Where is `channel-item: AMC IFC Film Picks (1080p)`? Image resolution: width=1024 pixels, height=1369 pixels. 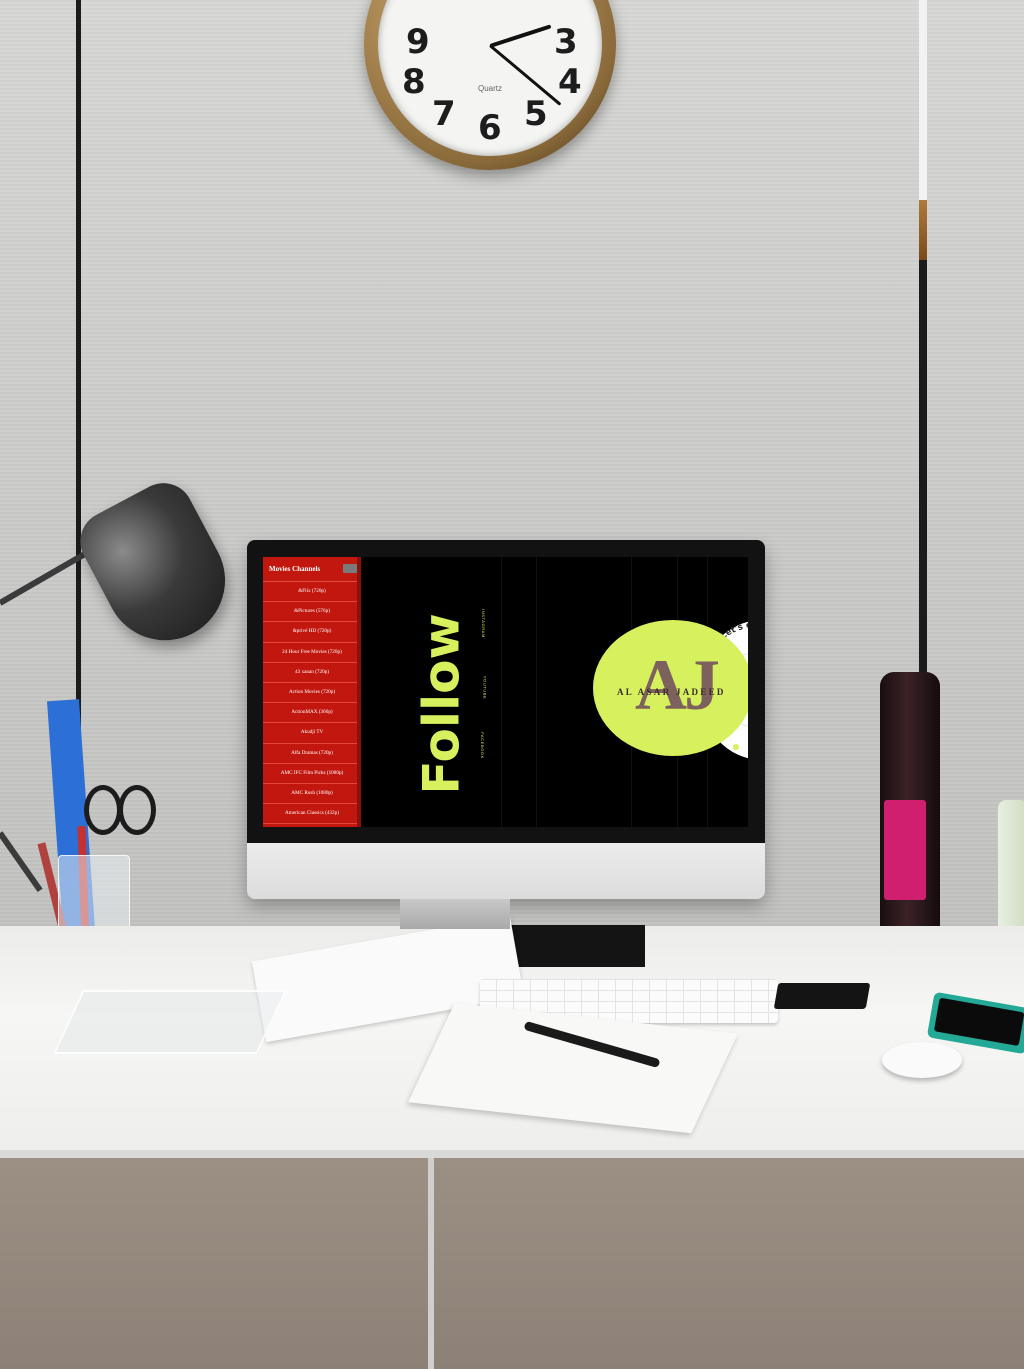 channel-item: AMC IFC Film Picks (1080p) is located at coordinates (312, 774).